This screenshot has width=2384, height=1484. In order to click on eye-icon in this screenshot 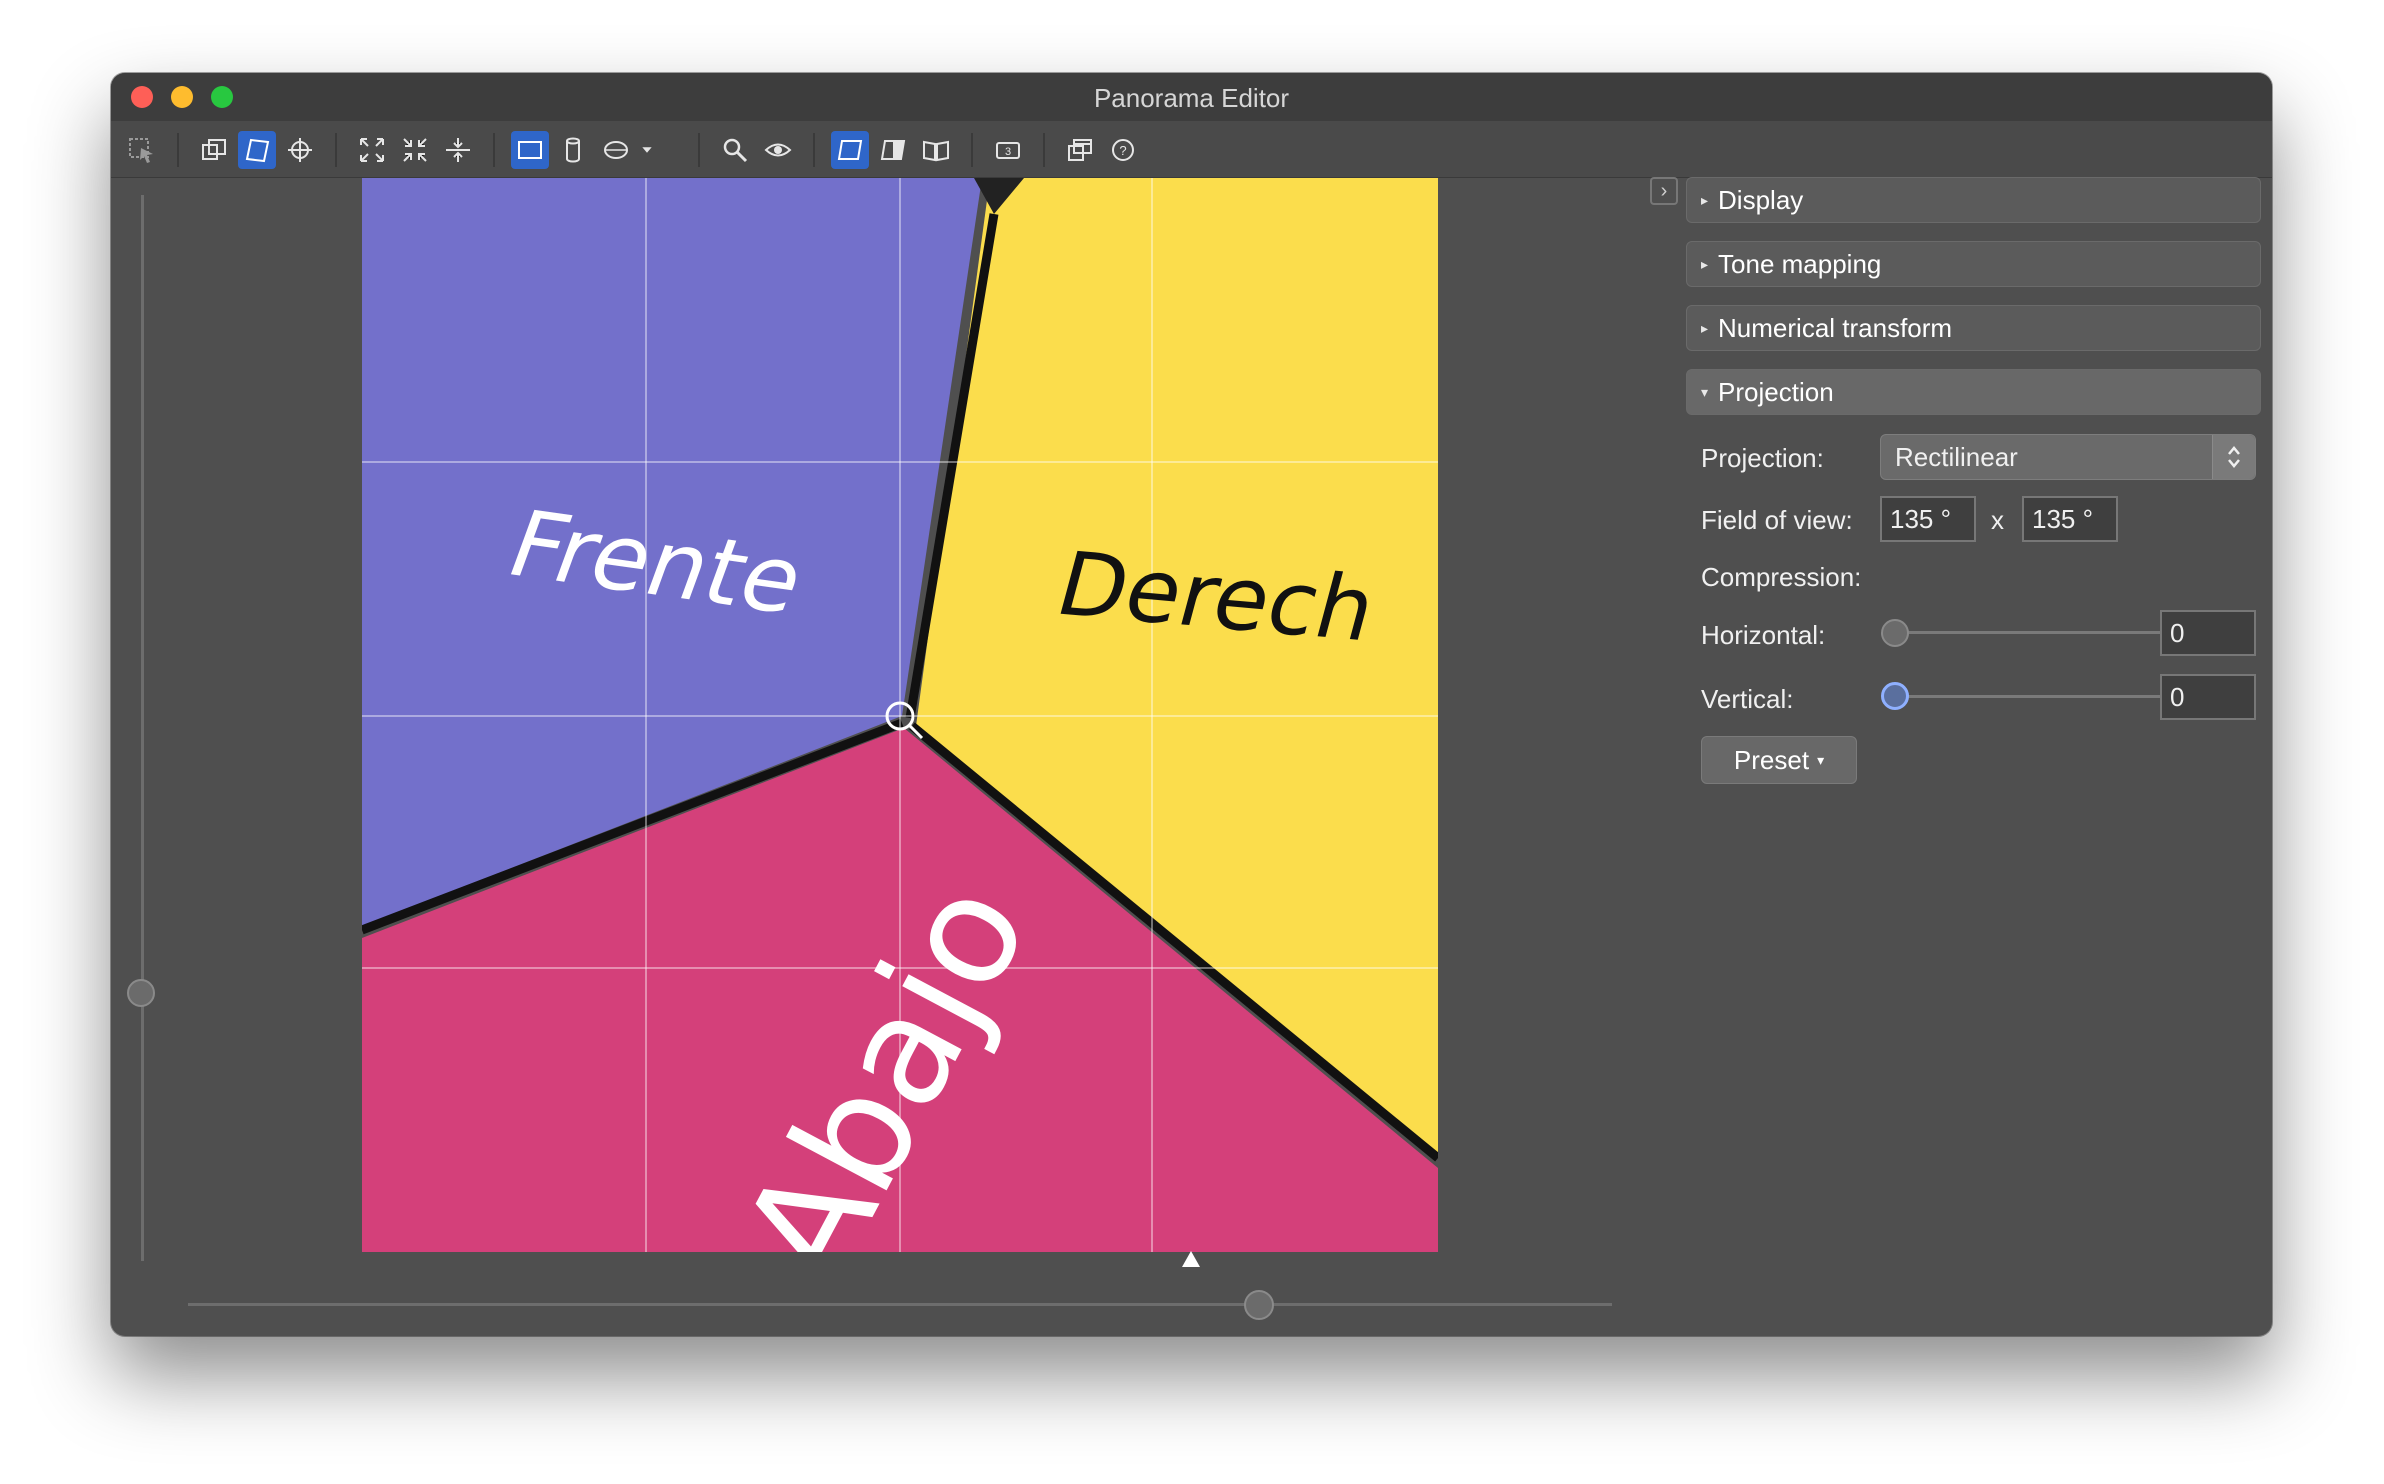, I will do `click(778, 150)`.